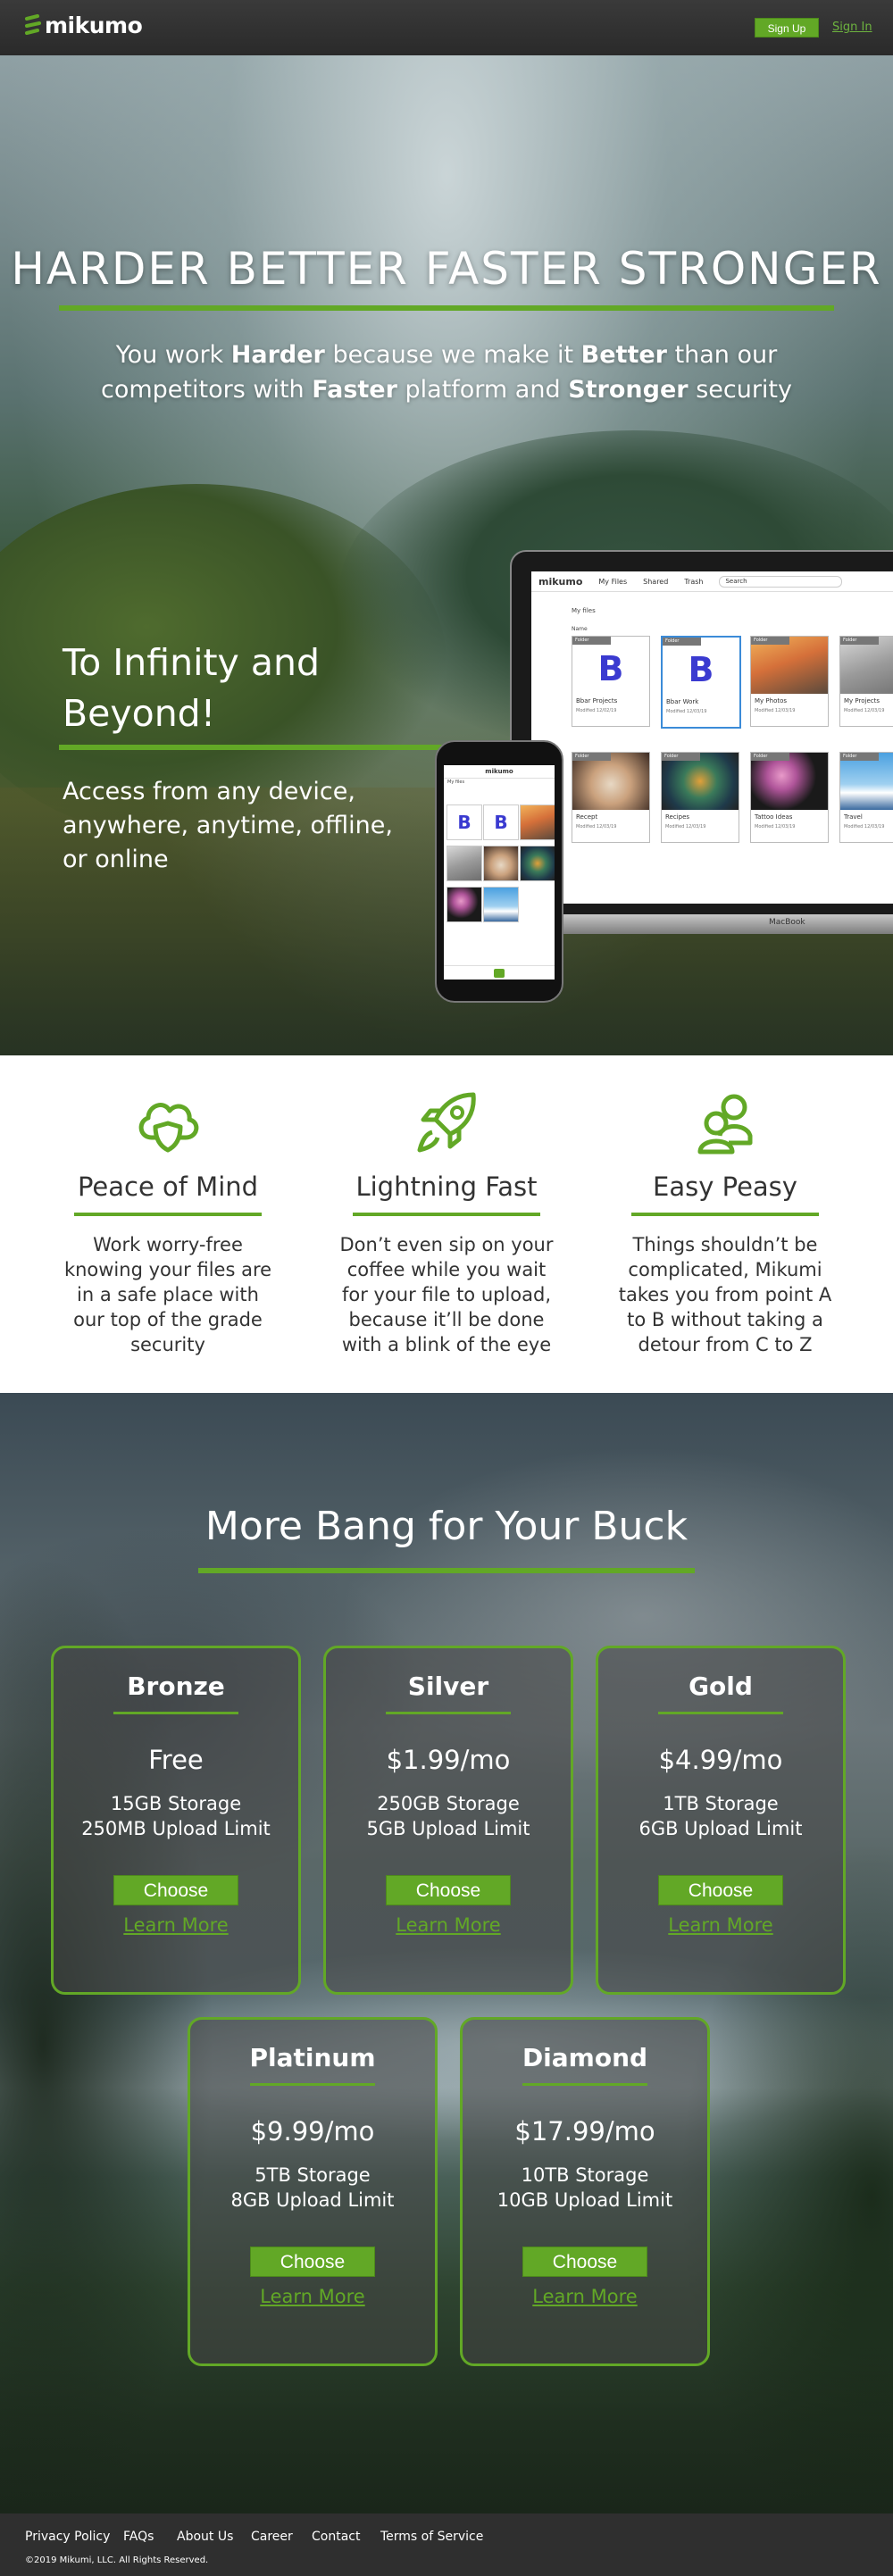  Describe the element at coordinates (312, 2057) in the screenshot. I see `plan-name: Platinum` at that location.